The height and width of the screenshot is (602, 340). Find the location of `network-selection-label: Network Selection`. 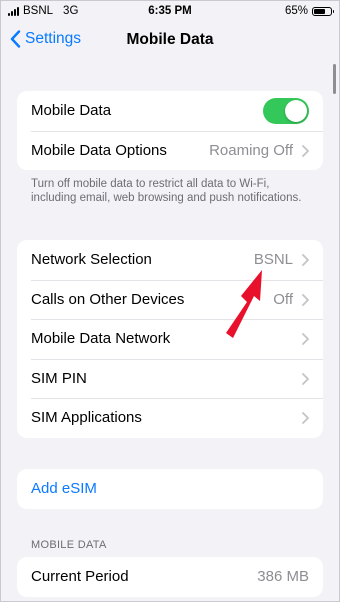

network-selection-label: Network Selection is located at coordinates (91, 260).